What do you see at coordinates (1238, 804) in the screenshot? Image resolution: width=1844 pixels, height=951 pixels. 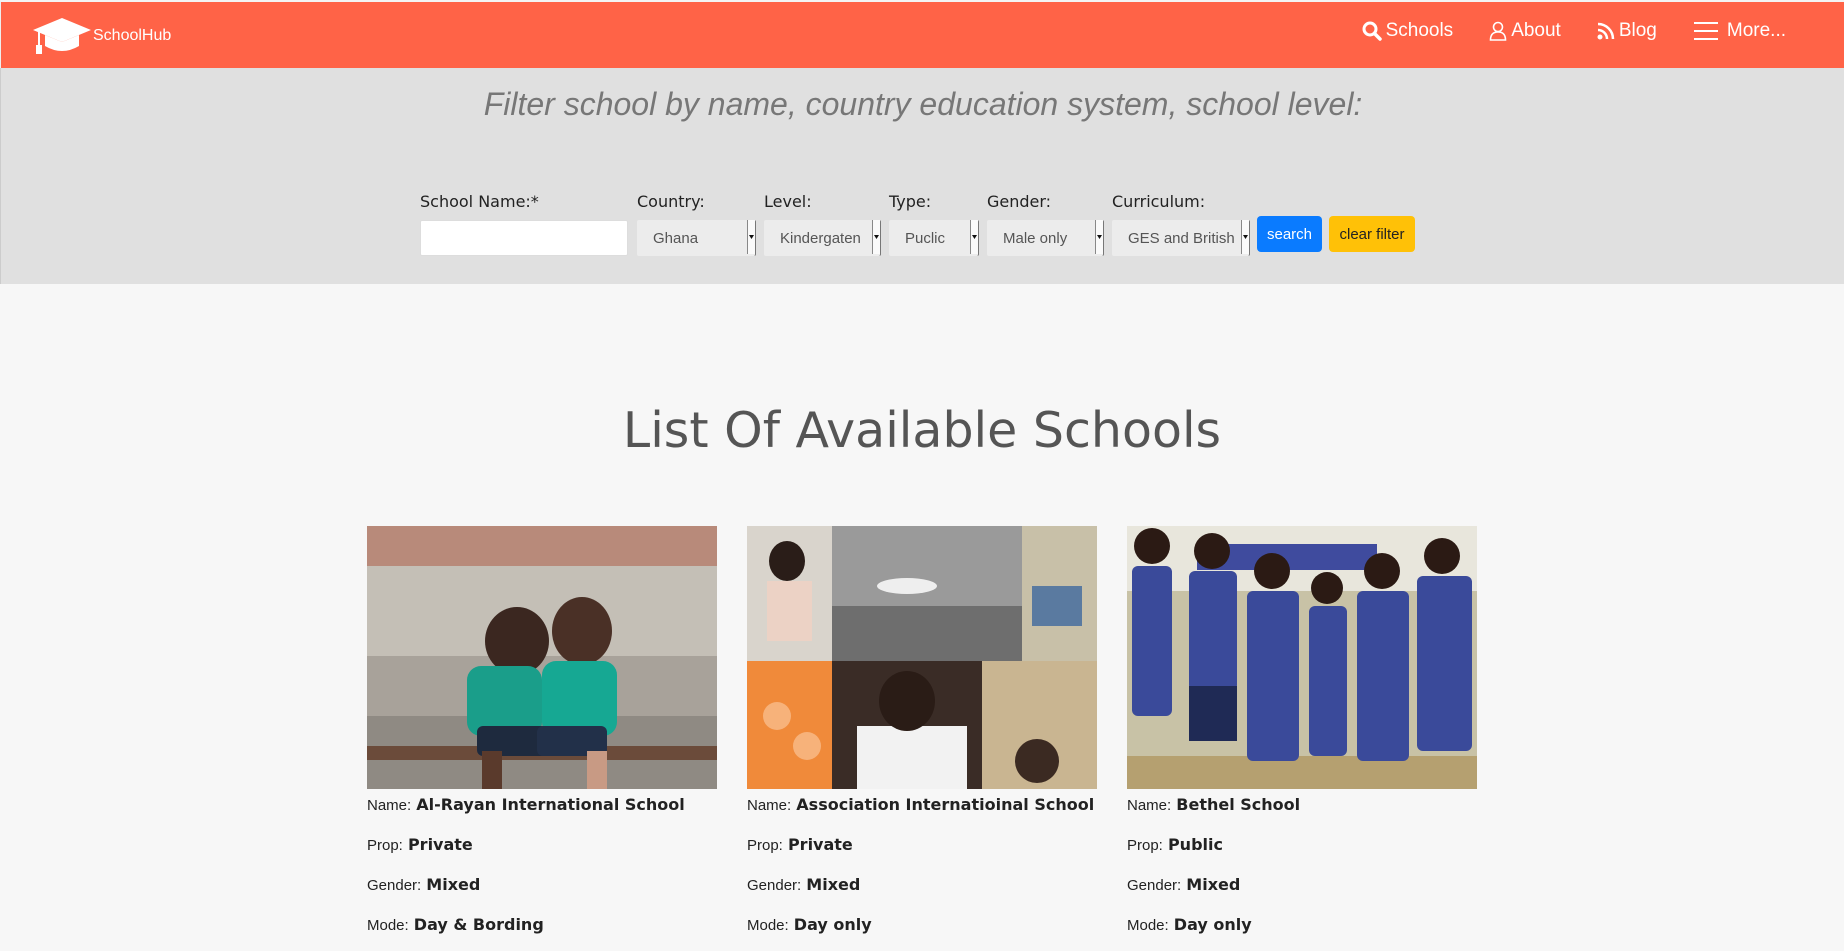 I see `school-name: Bethel School` at bounding box center [1238, 804].